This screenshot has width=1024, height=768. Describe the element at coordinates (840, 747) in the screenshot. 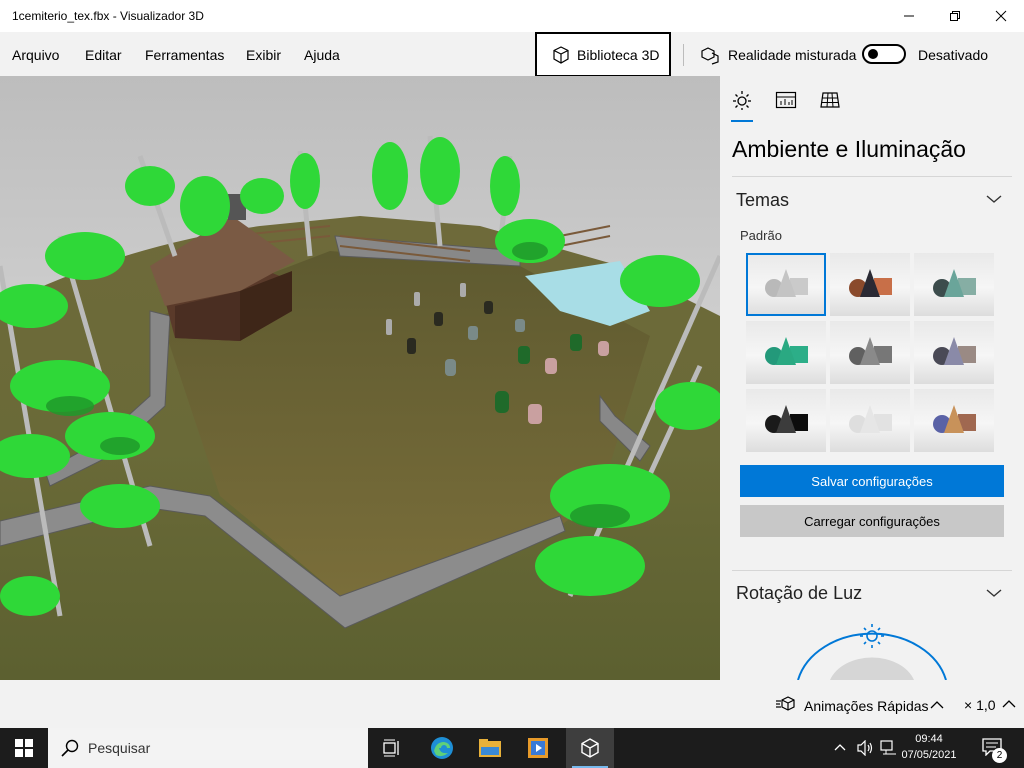

I see `tray-chevron-up-icon` at that location.